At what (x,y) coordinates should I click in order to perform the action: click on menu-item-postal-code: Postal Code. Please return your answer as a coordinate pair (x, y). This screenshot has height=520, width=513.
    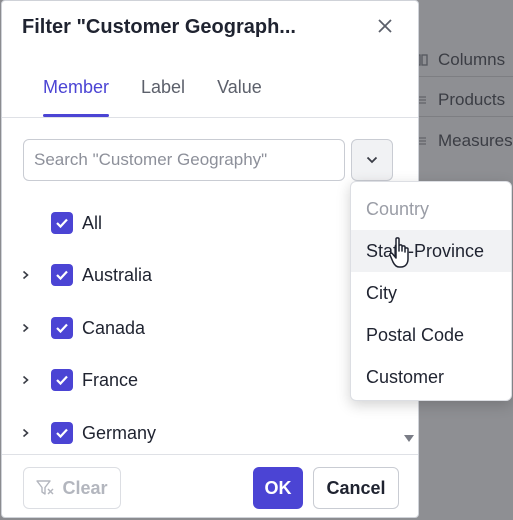
    Looking at the image, I should click on (431, 335).